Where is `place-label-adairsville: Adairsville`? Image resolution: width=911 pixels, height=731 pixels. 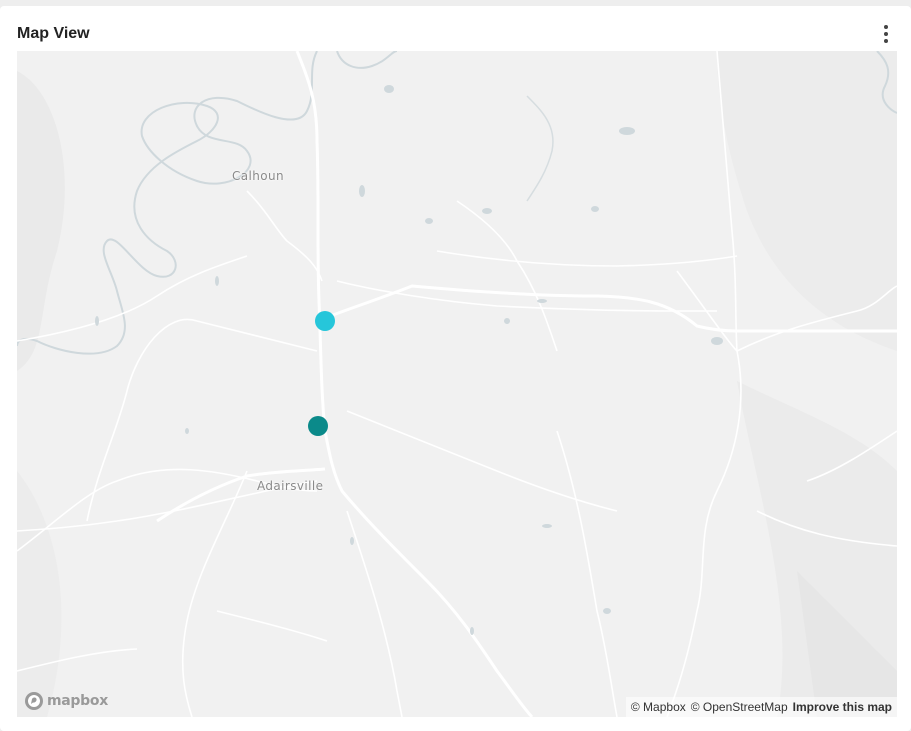
place-label-adairsville: Adairsville is located at coordinates (290, 486).